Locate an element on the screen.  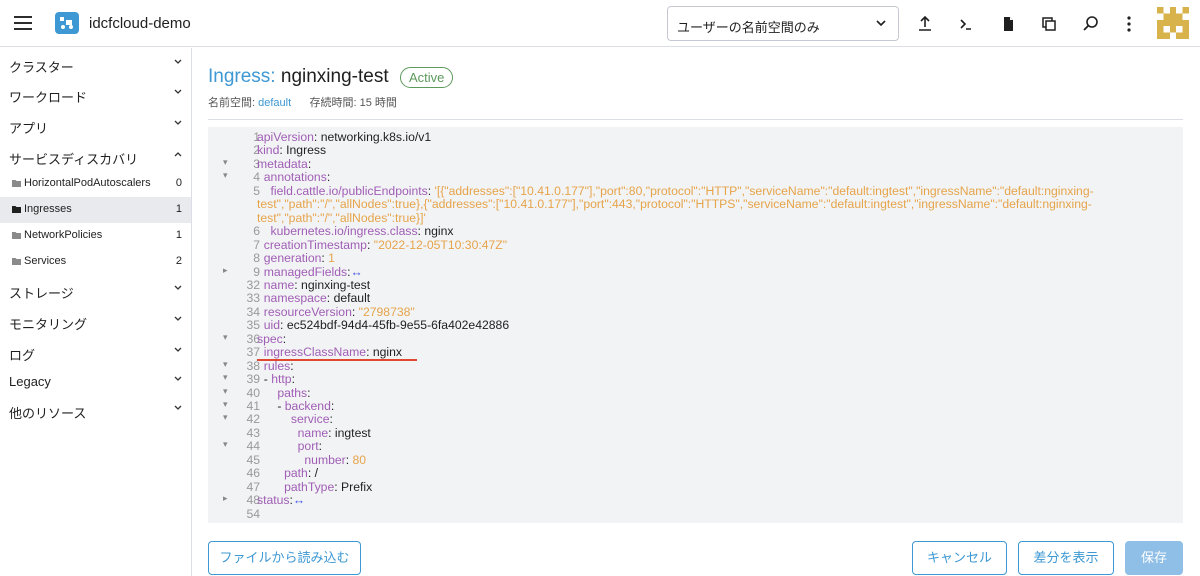
line-number: 46 is located at coordinates (253, 473).